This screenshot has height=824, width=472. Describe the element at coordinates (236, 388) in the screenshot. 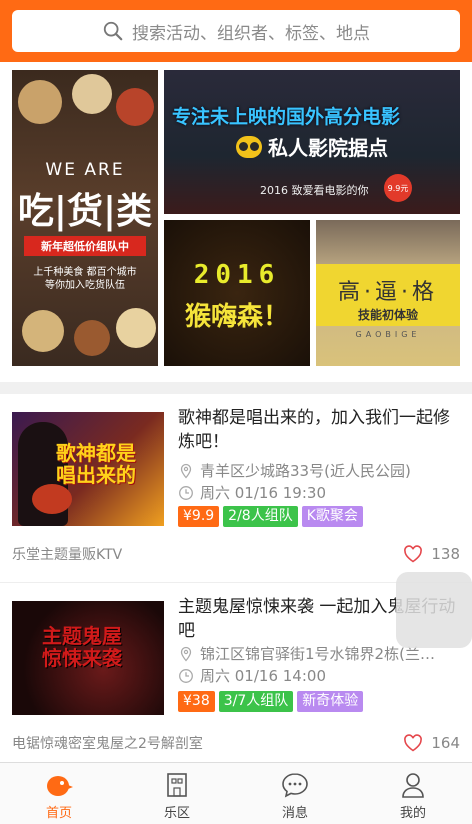

I see `section-divider` at that location.